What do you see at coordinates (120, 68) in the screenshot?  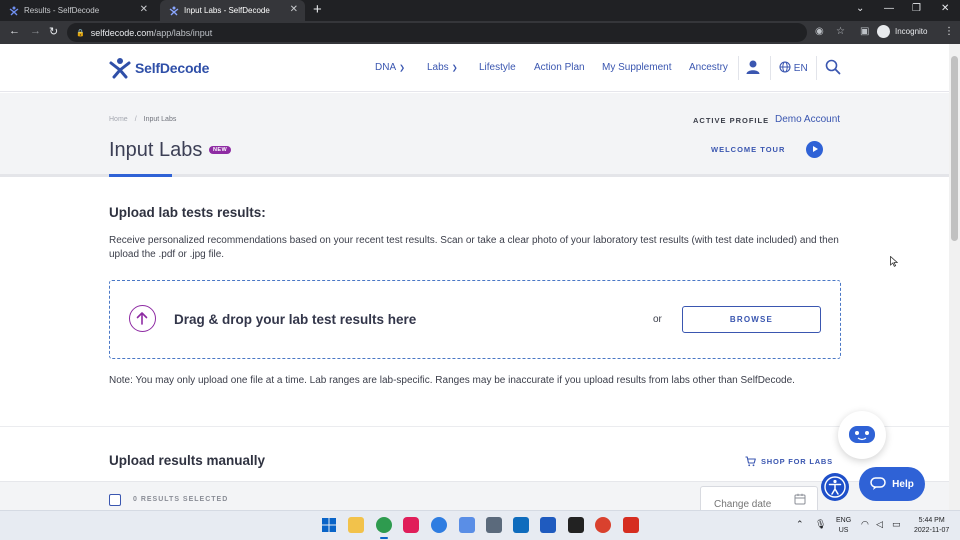 I see `selfdecode-logo-icon` at bounding box center [120, 68].